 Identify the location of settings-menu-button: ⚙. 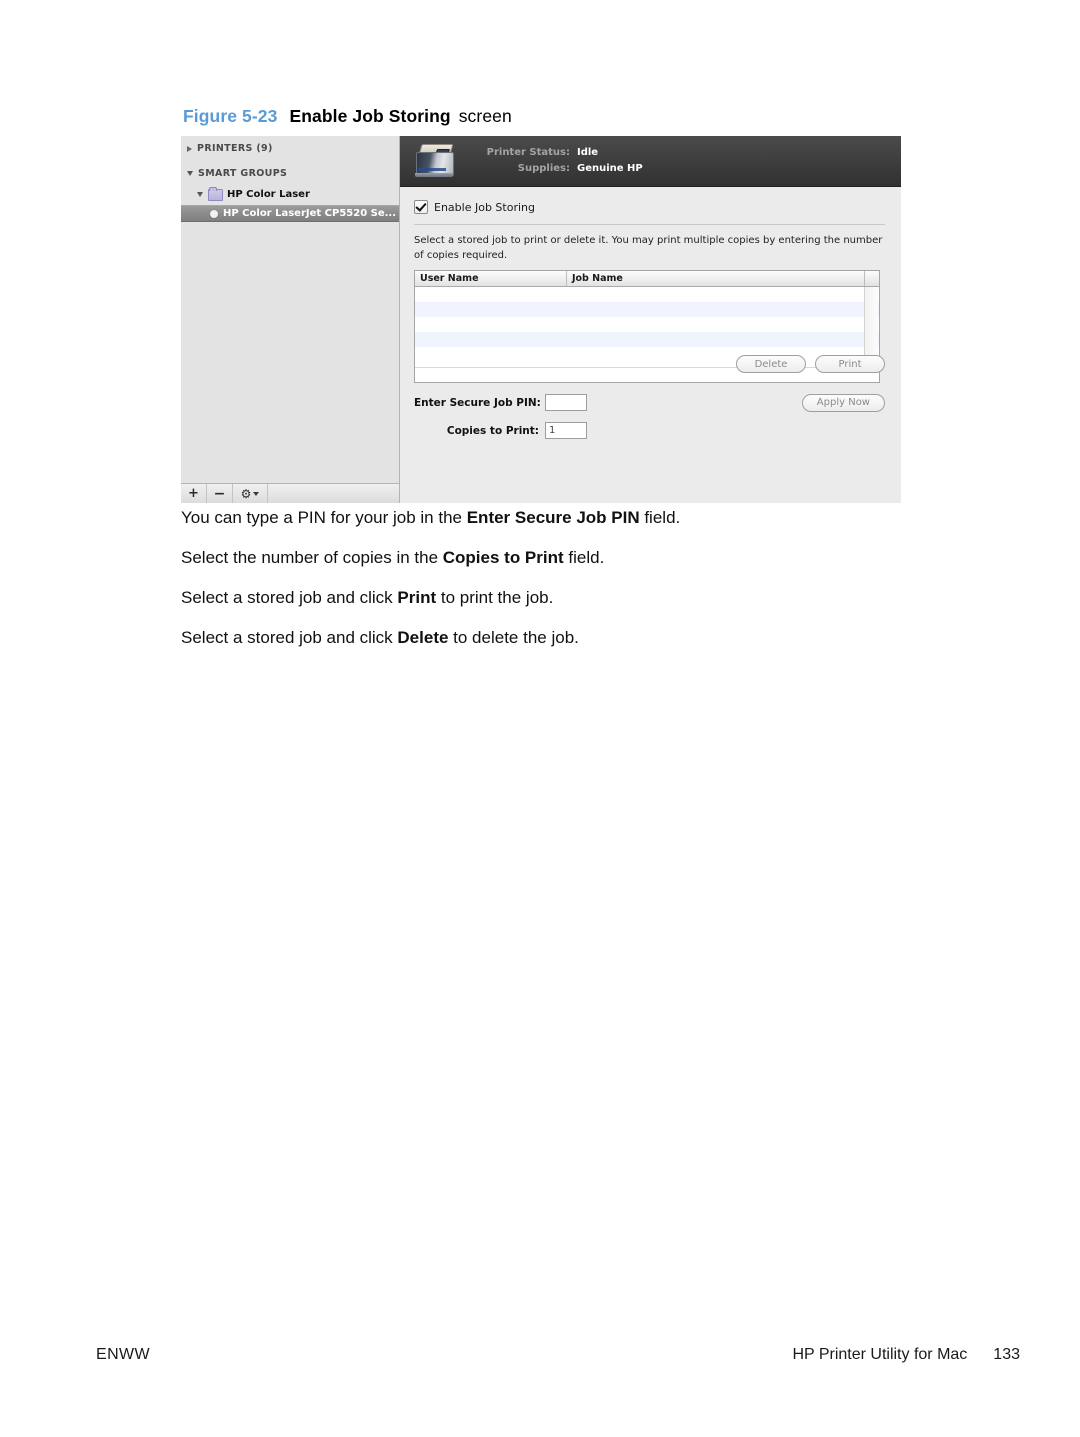
(250, 493).